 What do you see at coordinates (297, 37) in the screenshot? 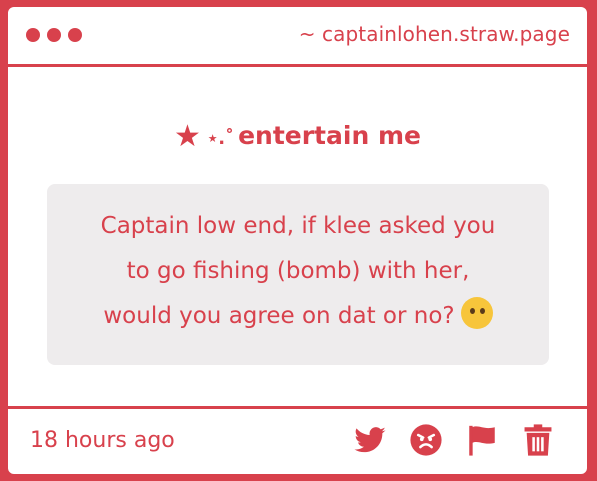
I see `title-bar: ~ captainlohen.straw.page` at bounding box center [297, 37].